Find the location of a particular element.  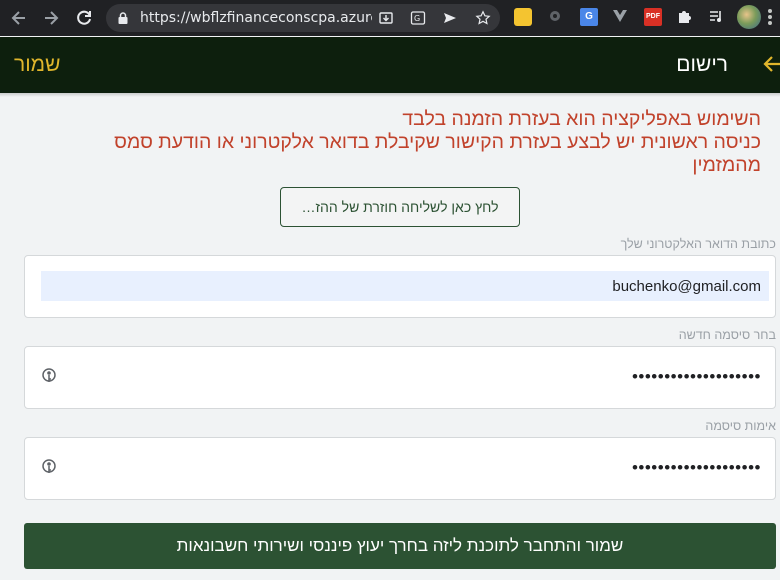

media-queue-icon is located at coordinates (717, 17).